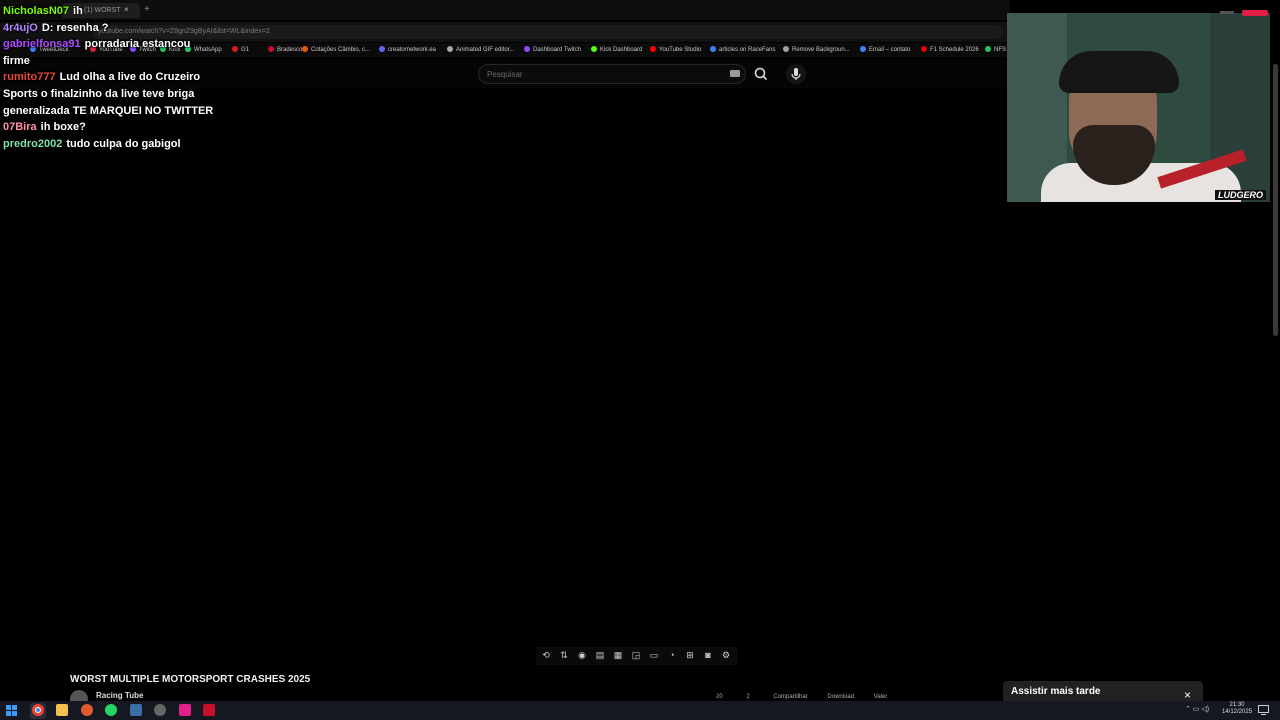 Image resolution: width=1280 pixels, height=720 pixels. Describe the element at coordinates (690, 655) in the screenshot. I see `expand-icon: ⊞` at that location.